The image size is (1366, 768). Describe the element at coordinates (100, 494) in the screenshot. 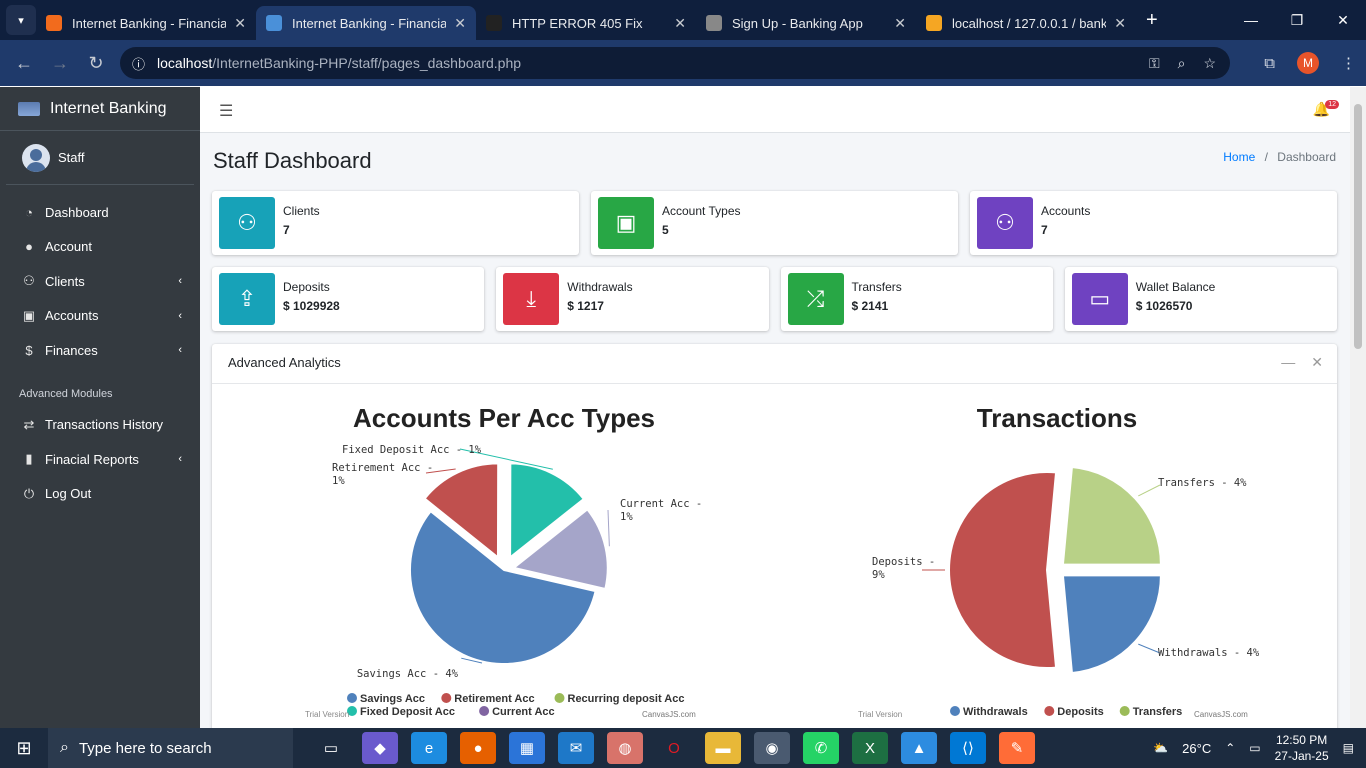

I see `sidebar-item-log-out: ⏻ Log Out` at that location.